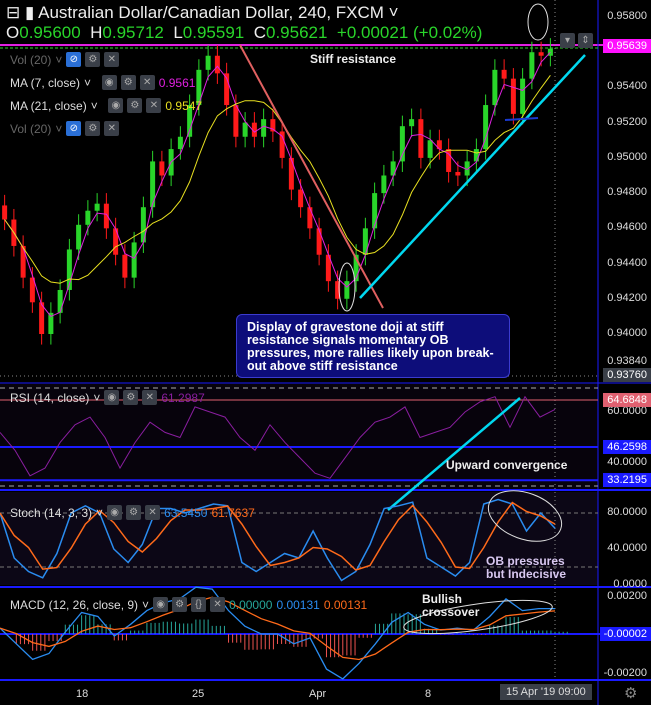 The width and height of the screenshot is (651, 705). I want to click on maximize-pane-button: ⇕, so click(585, 40).